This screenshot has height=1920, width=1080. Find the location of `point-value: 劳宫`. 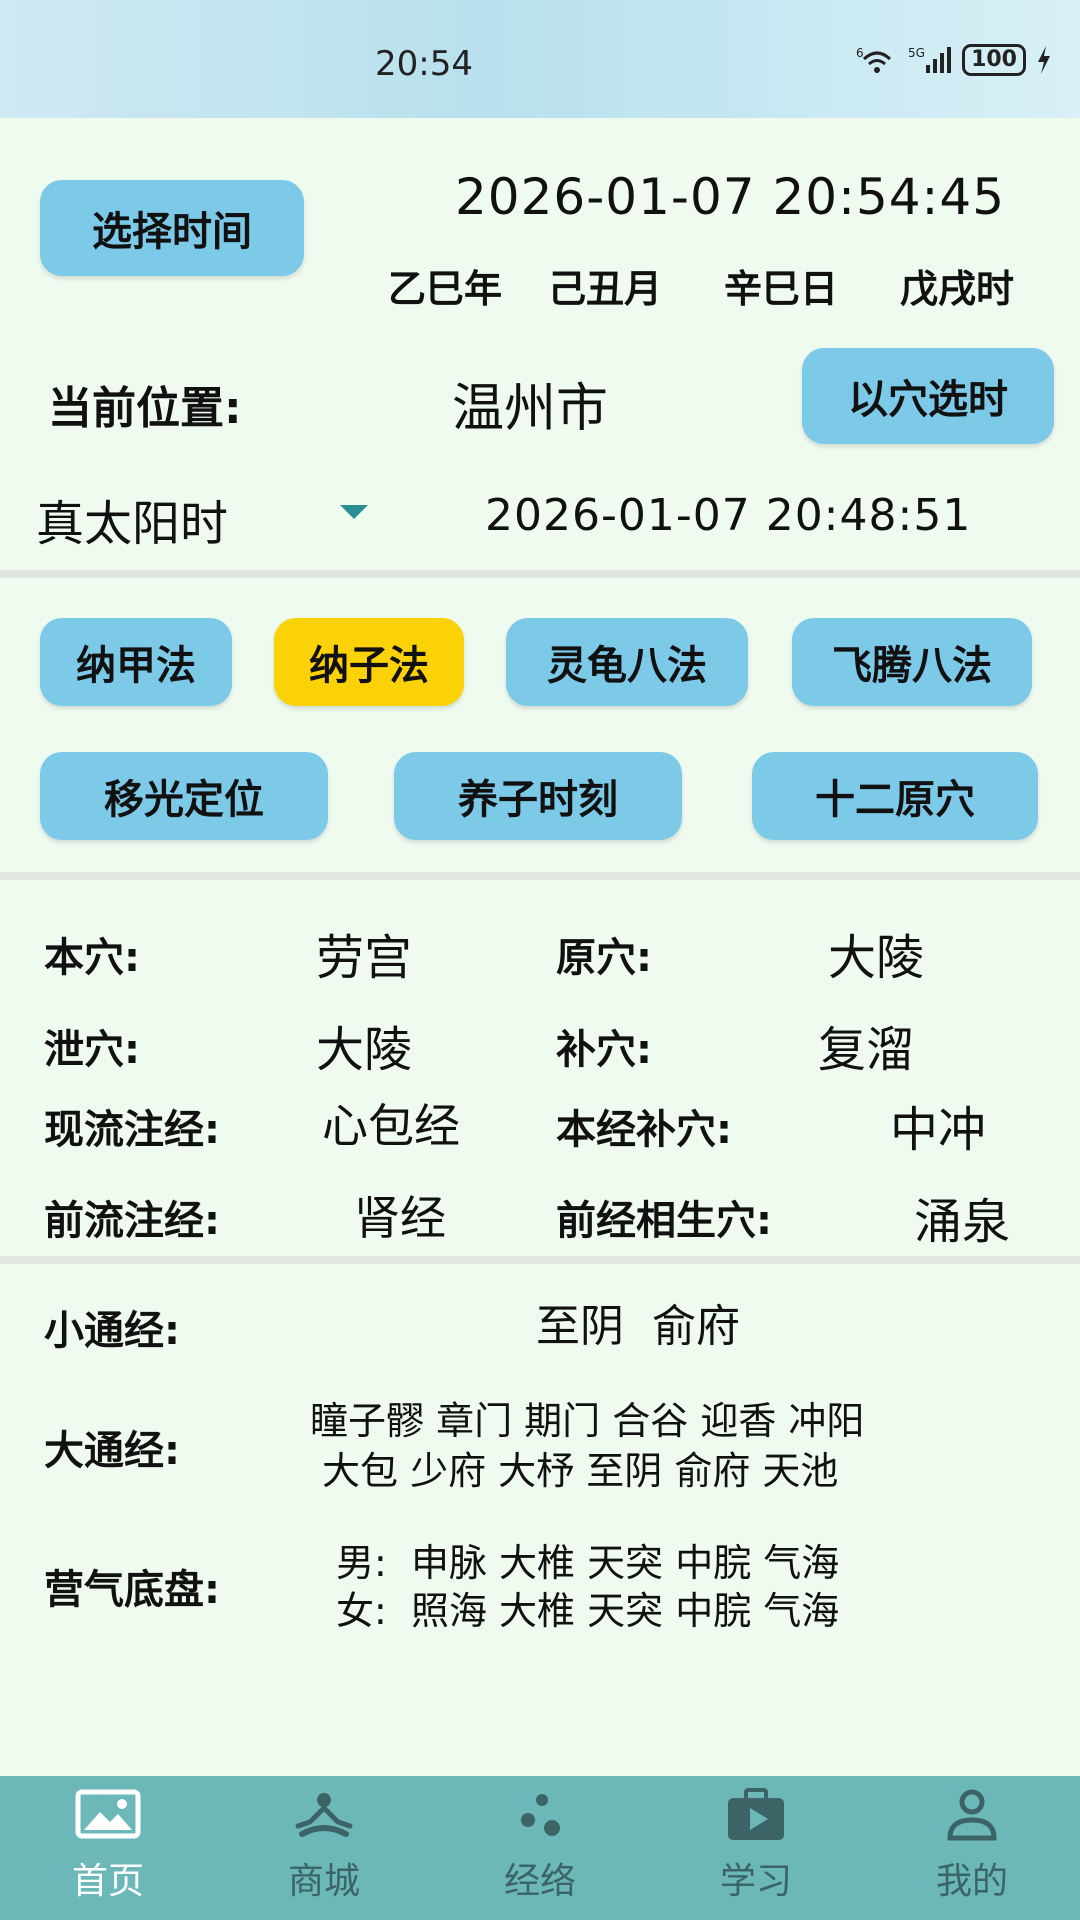

point-value: 劳宫 is located at coordinates (364, 958).